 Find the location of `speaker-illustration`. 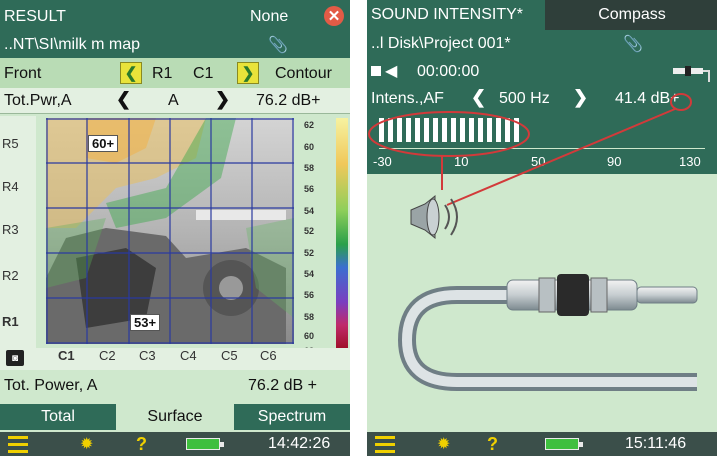

speaker-illustration is located at coordinates (434, 217).